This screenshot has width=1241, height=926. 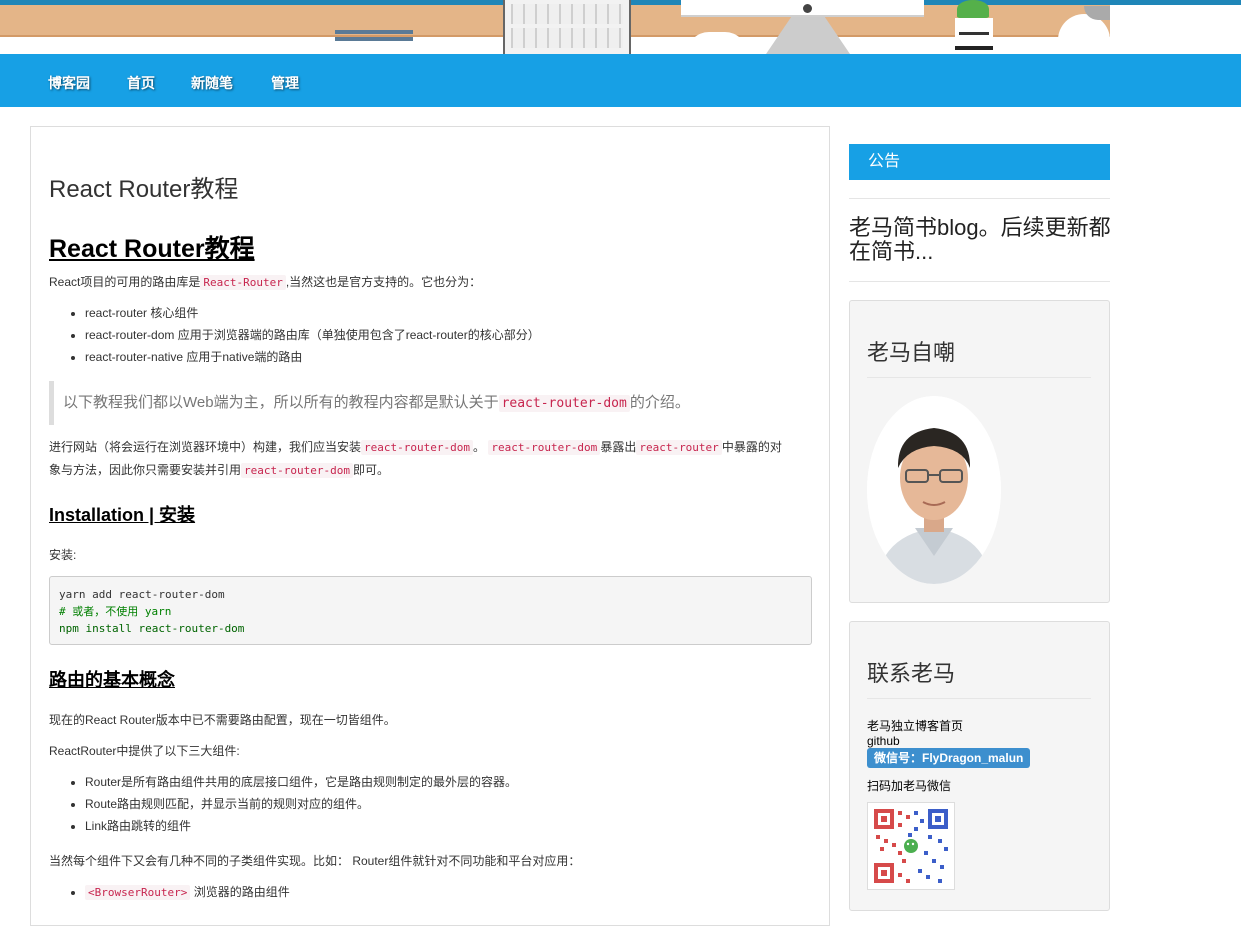 What do you see at coordinates (370, 470) in the screenshot?
I see `paragraph-text: 即可。` at bounding box center [370, 470].